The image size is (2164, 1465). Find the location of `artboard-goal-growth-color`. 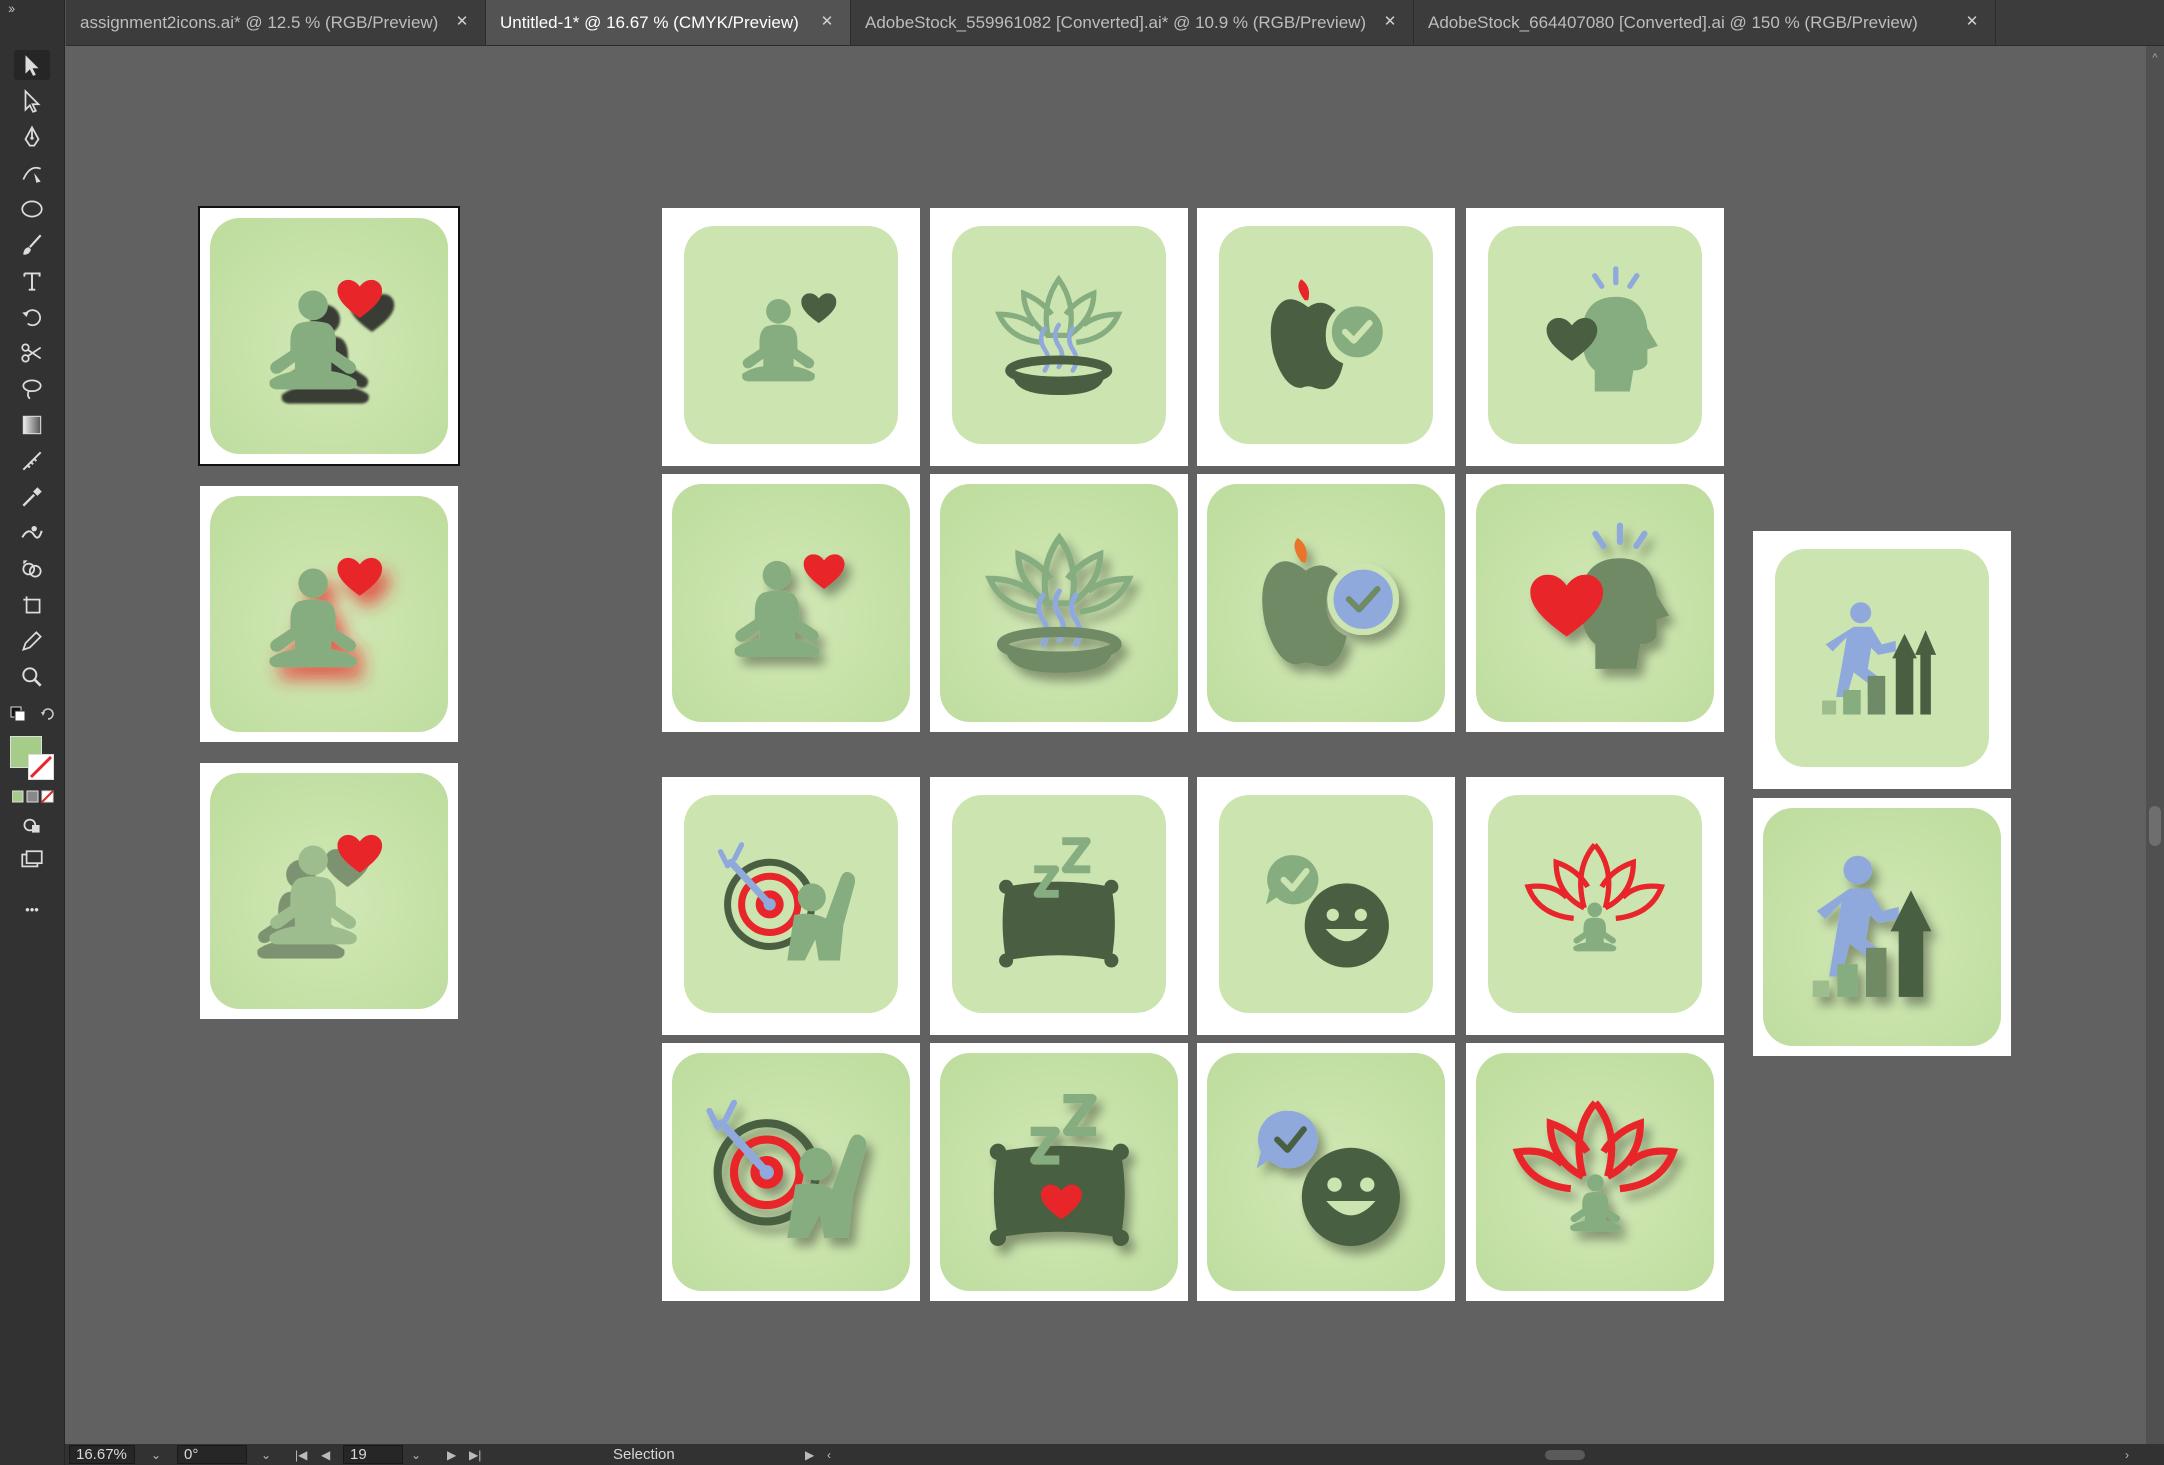

artboard-goal-growth-color is located at coordinates (1882, 927).